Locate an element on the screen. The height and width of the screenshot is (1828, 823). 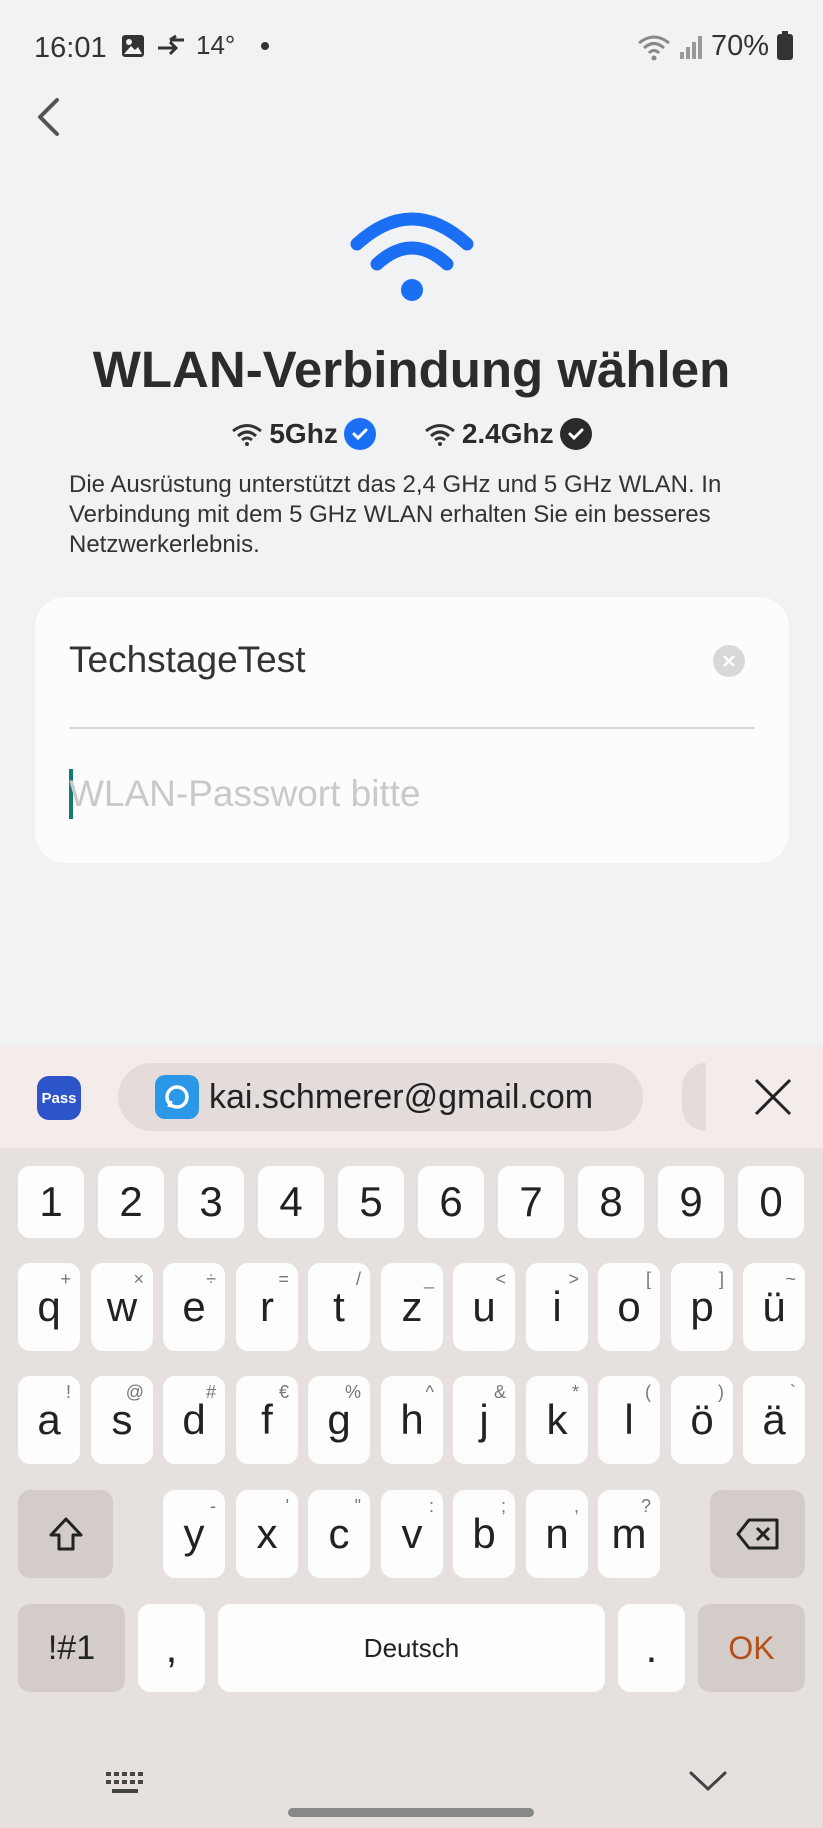
home-indicator is located at coordinates (411, 1812).